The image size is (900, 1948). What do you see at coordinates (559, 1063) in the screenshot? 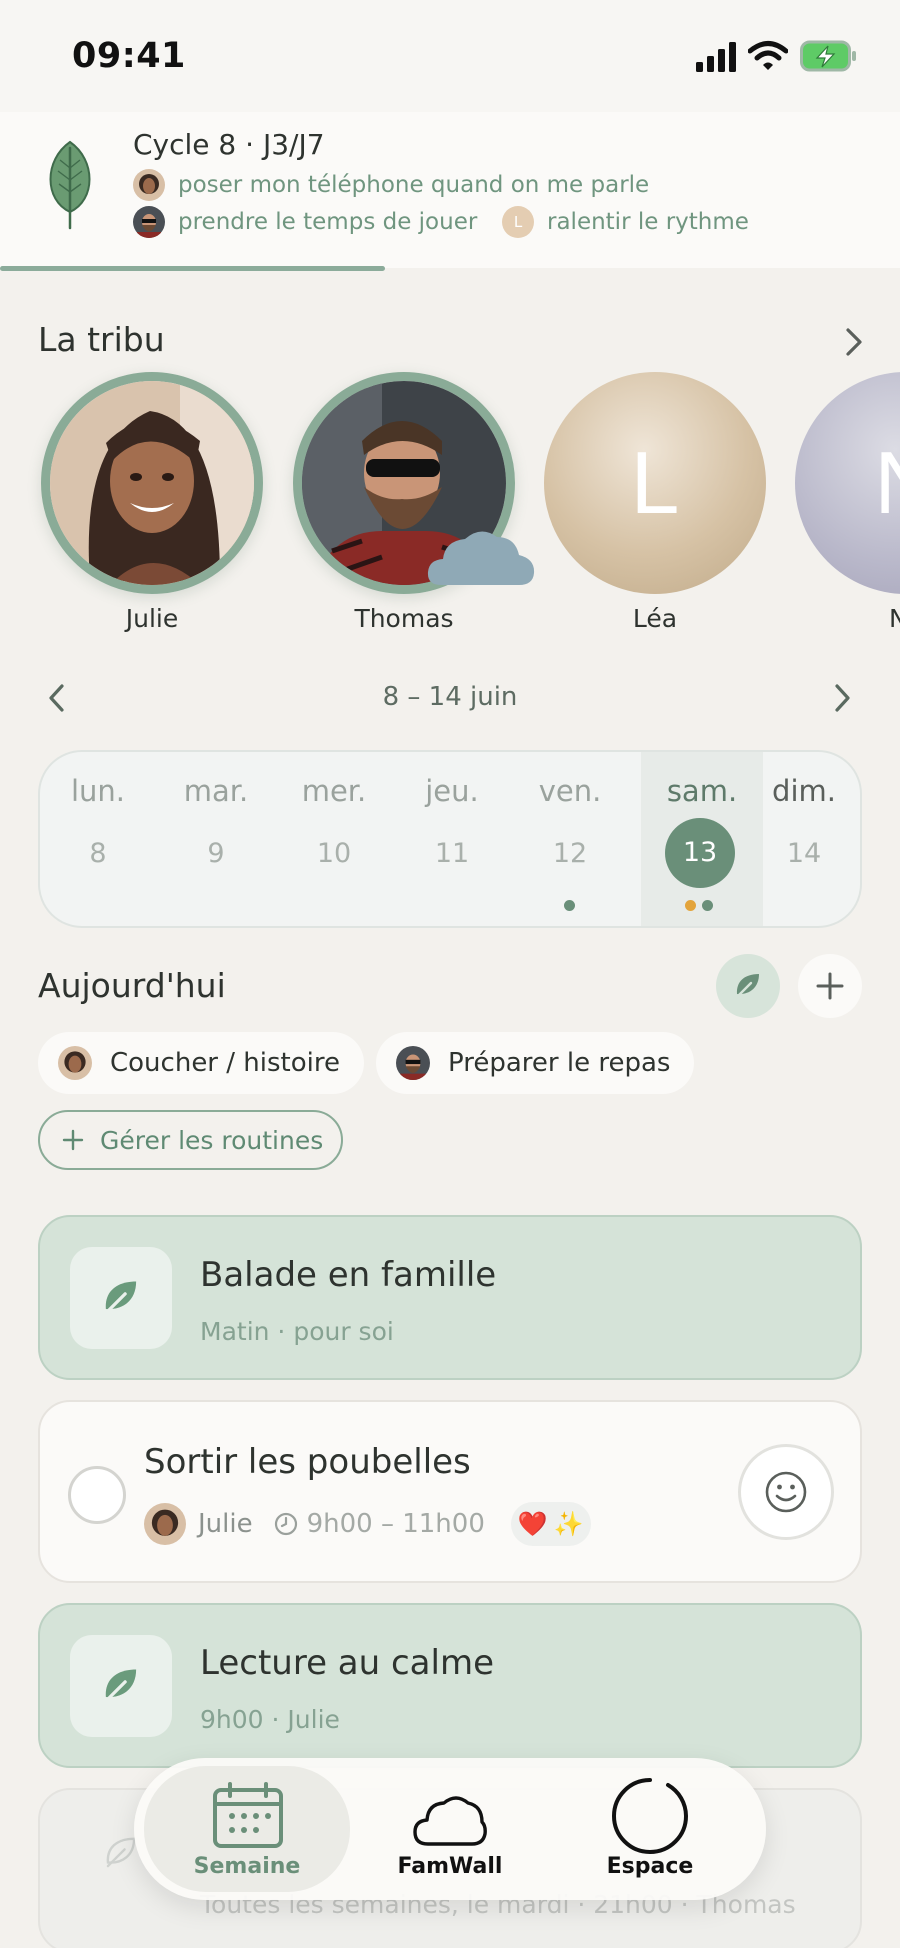
I see `routine-label: Préparer le repas` at bounding box center [559, 1063].